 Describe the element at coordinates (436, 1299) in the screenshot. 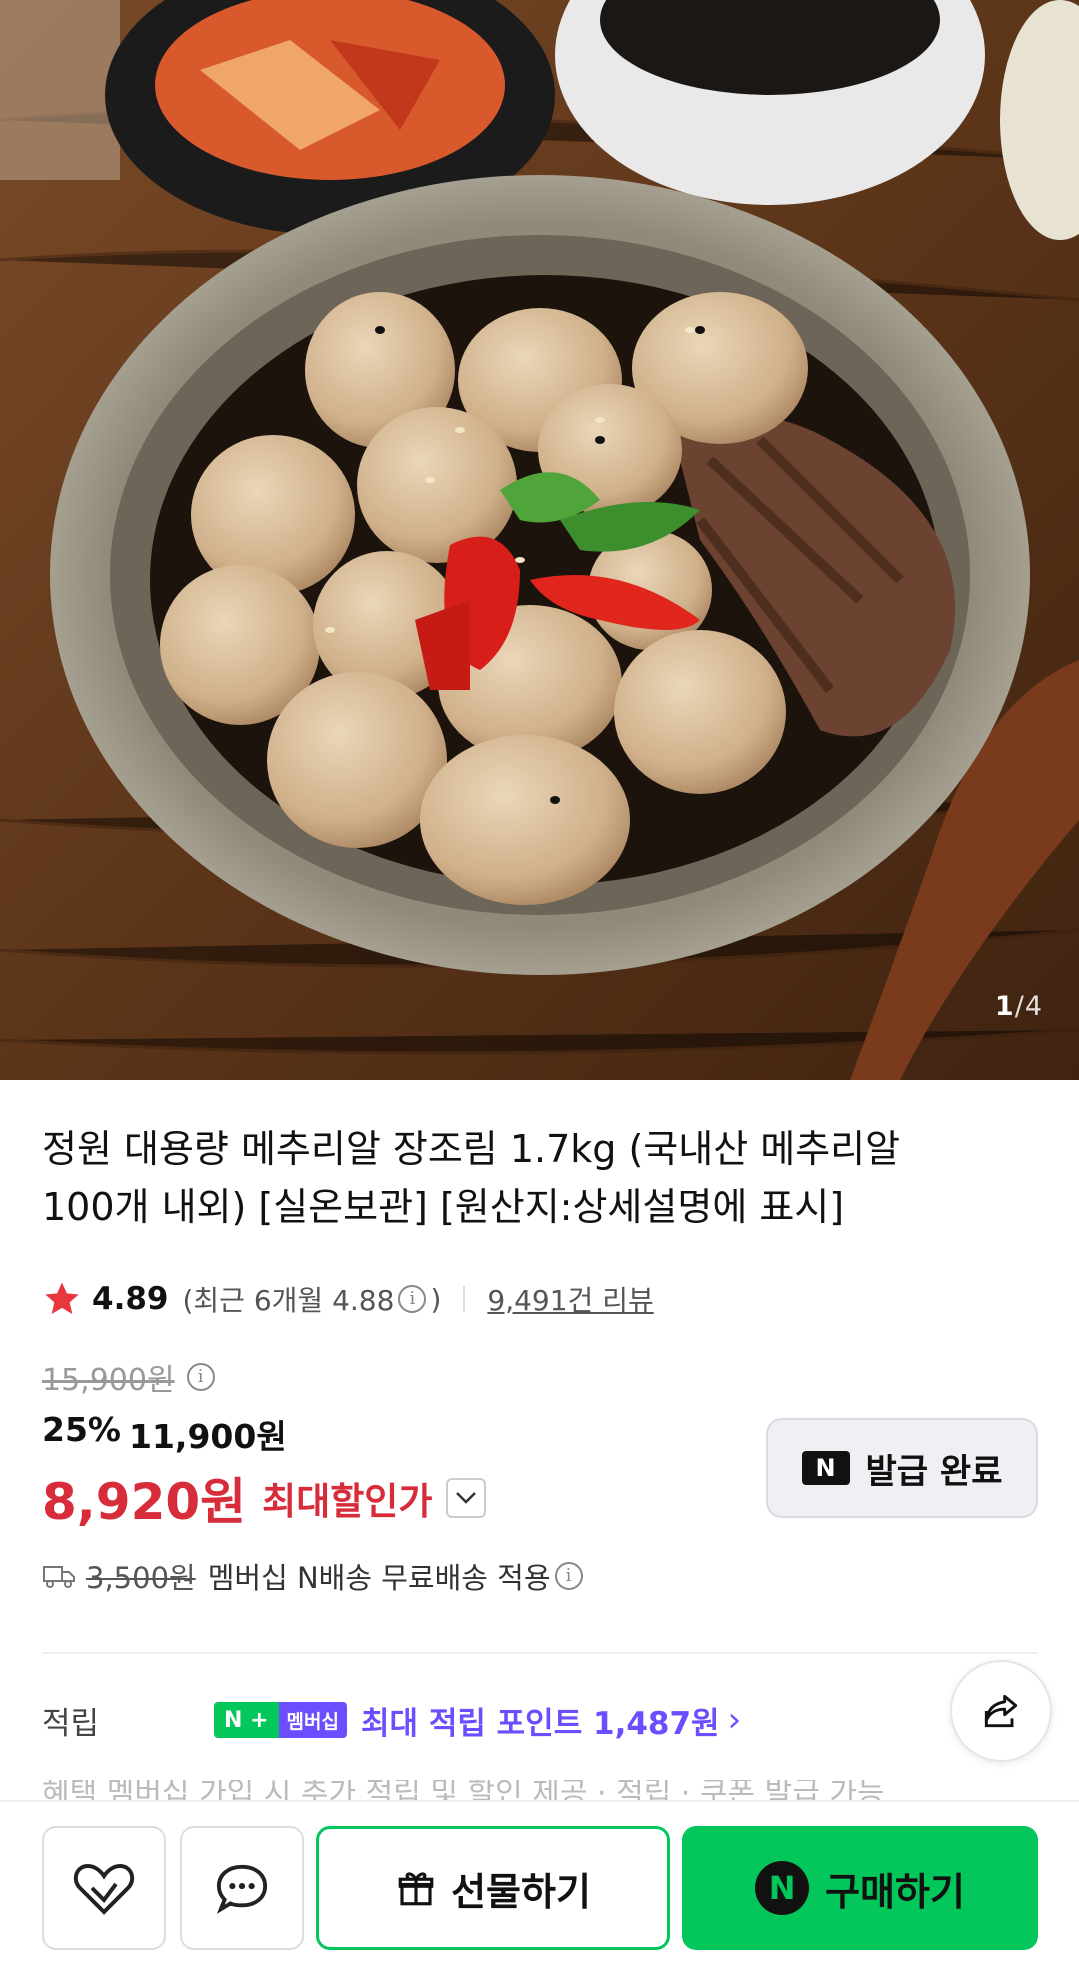

I see `recent-rating-close: )` at that location.